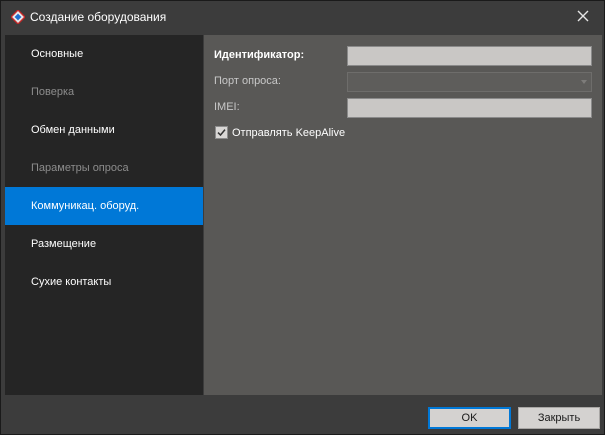 This screenshot has height=435, width=605. What do you see at coordinates (104, 54) in the screenshot?
I see `sidebar-item-basic: Основные` at bounding box center [104, 54].